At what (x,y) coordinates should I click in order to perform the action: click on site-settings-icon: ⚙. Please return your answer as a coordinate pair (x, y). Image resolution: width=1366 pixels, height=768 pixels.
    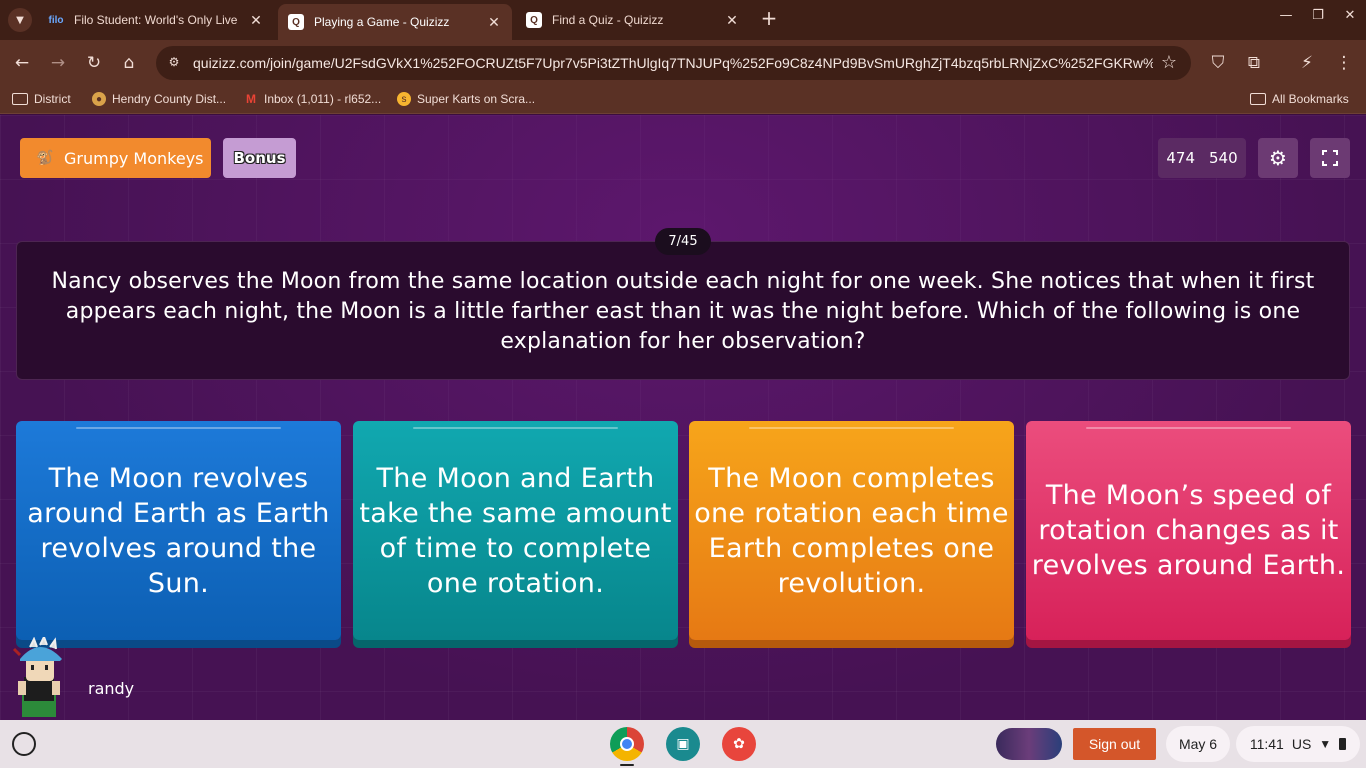
    Looking at the image, I should click on (174, 63).